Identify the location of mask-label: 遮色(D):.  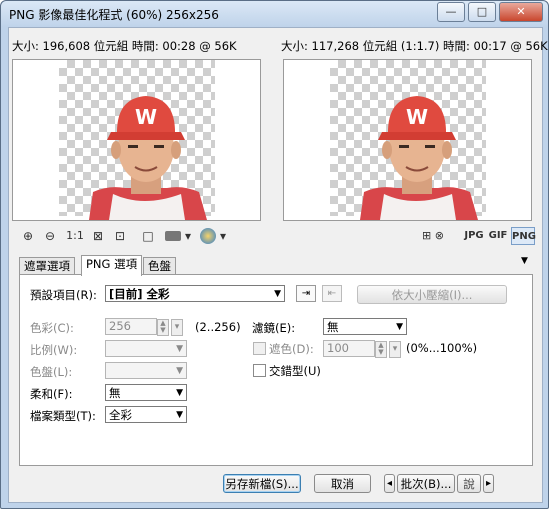
(291, 349).